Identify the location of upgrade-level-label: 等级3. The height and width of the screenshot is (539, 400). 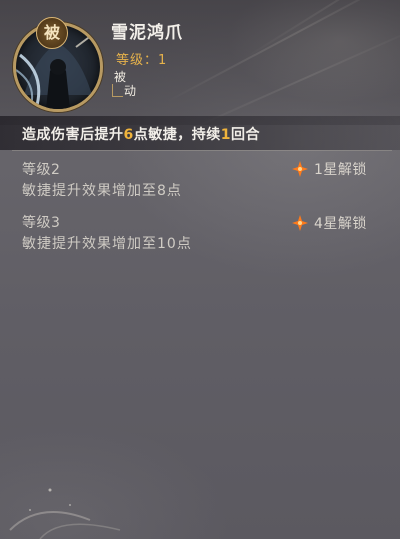
(41, 223).